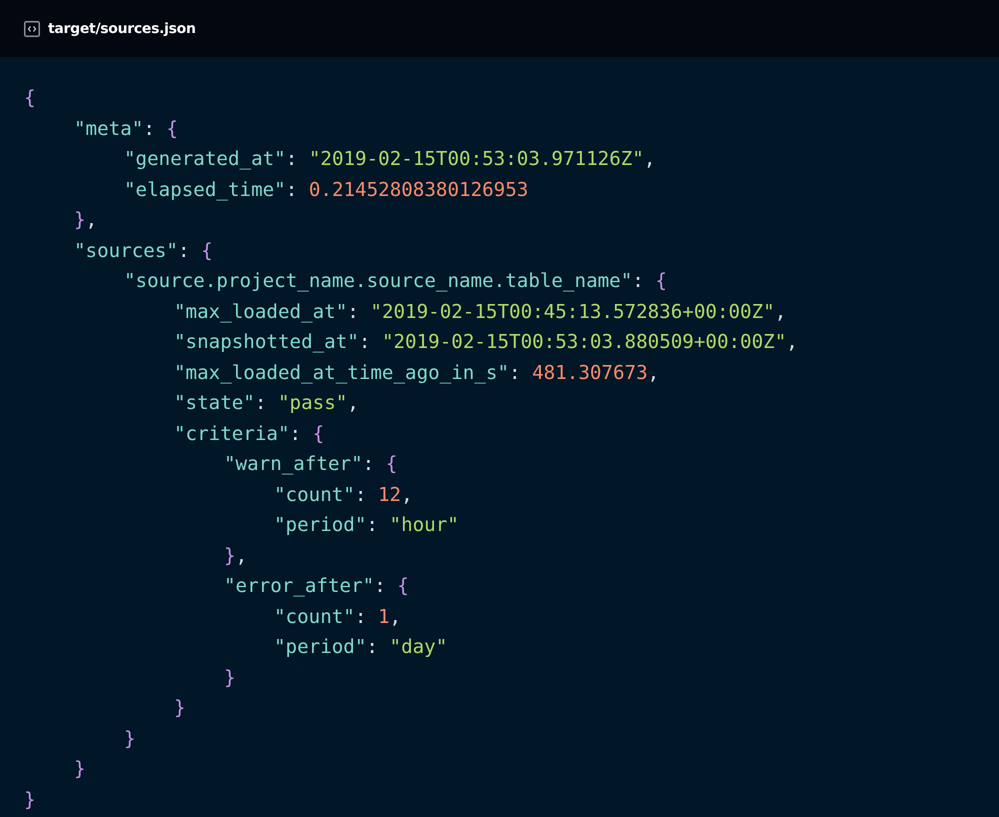  I want to click on code-line: "snapshotted_at": "2019-02-15T00:53:03.880509+00:00Z",, so click(486, 342).